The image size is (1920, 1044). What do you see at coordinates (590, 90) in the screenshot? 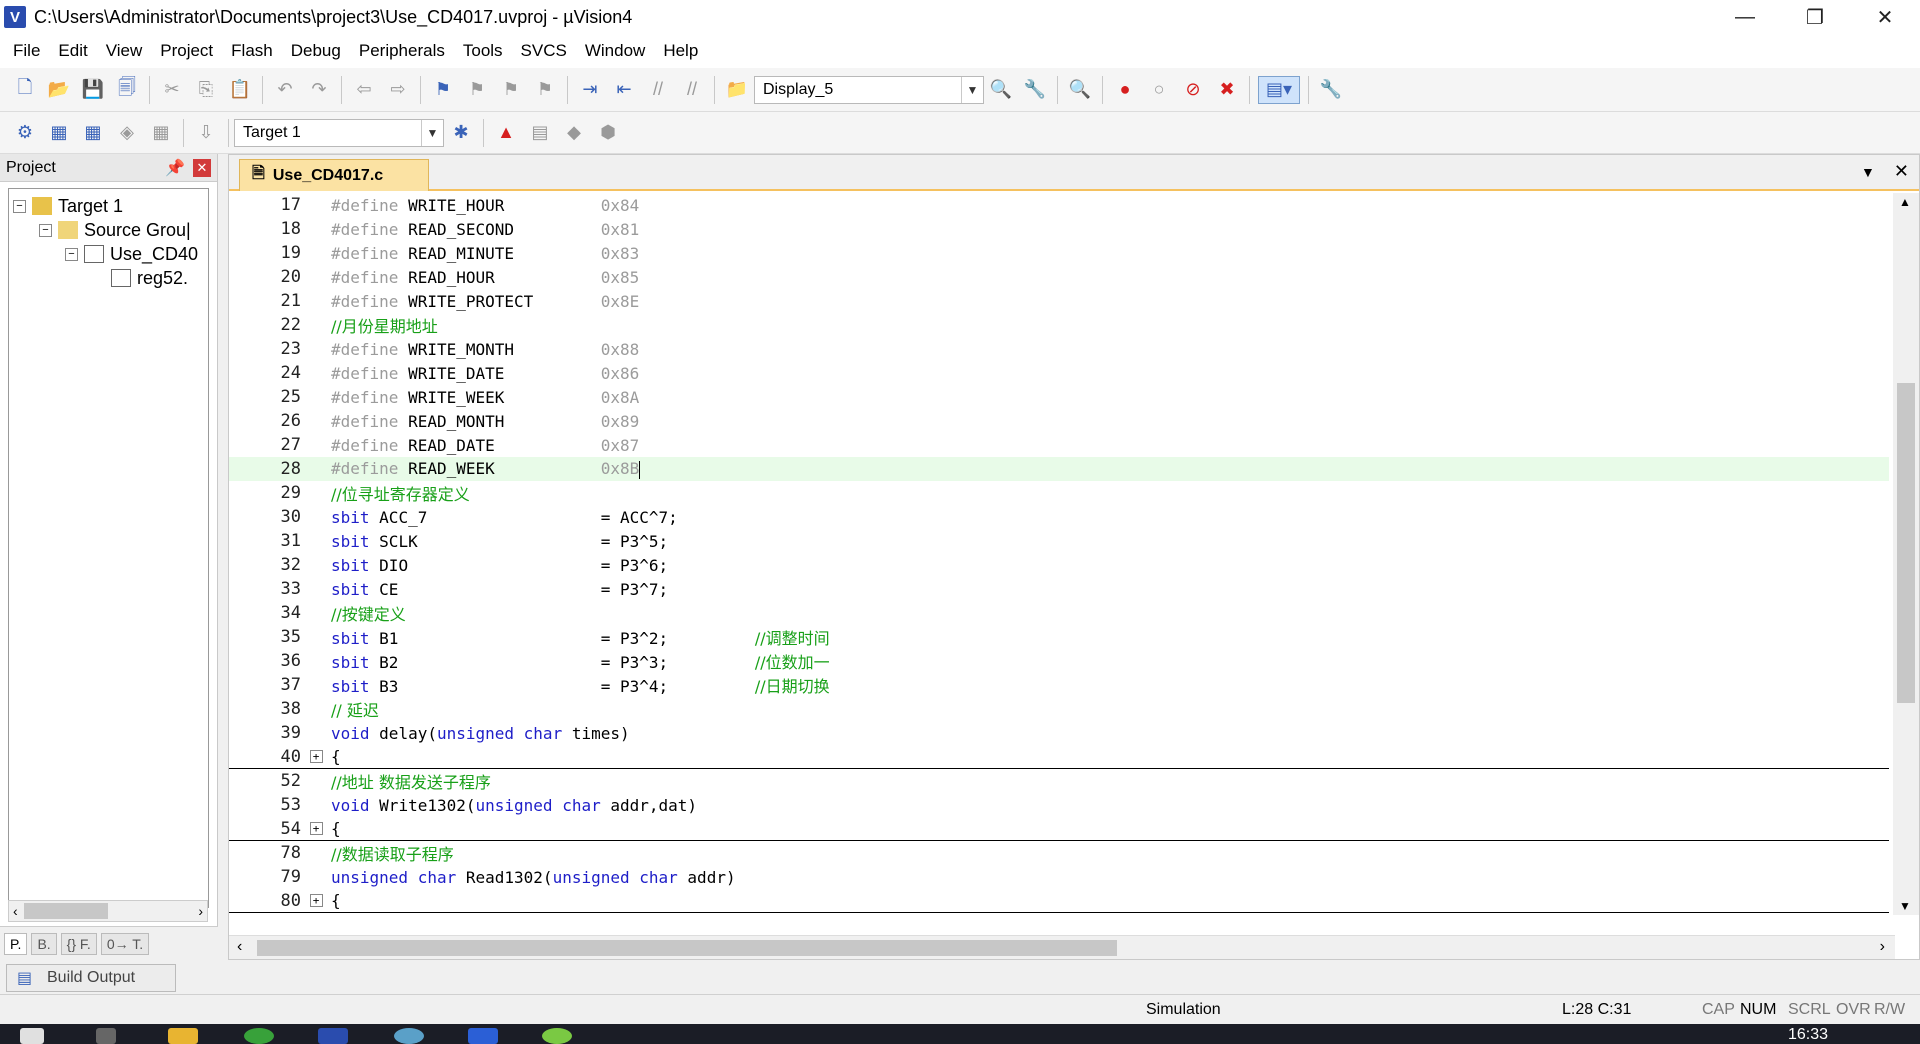
I see `indent-icon: ⇥` at bounding box center [590, 90].